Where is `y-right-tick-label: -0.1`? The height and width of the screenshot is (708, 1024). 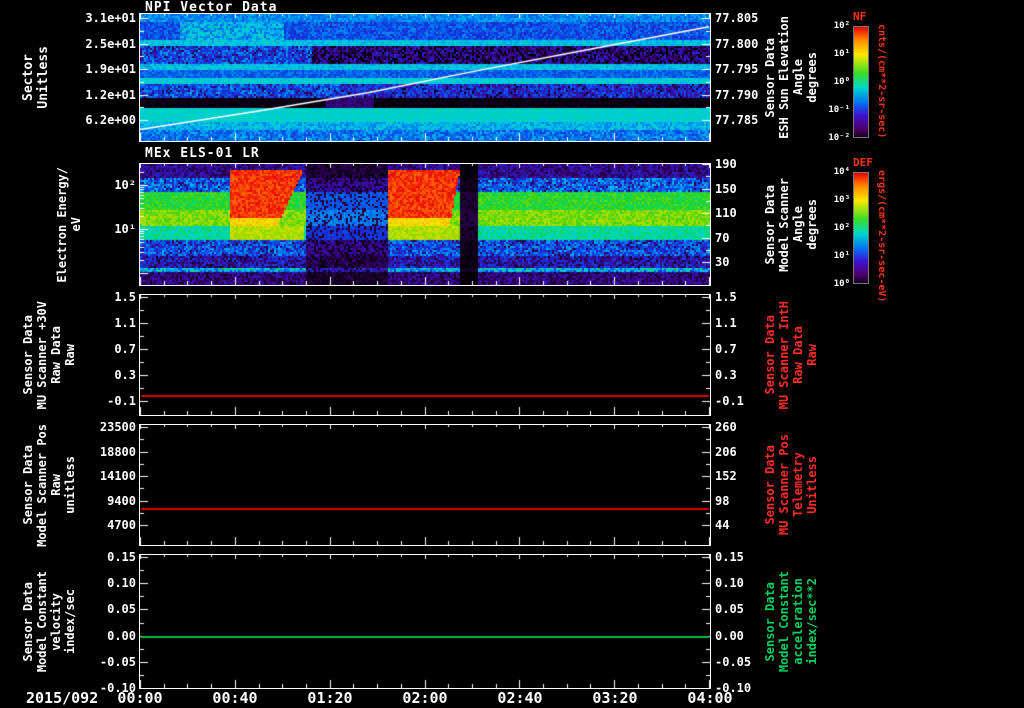 y-right-tick-label: -0.1 is located at coordinates (729, 401).